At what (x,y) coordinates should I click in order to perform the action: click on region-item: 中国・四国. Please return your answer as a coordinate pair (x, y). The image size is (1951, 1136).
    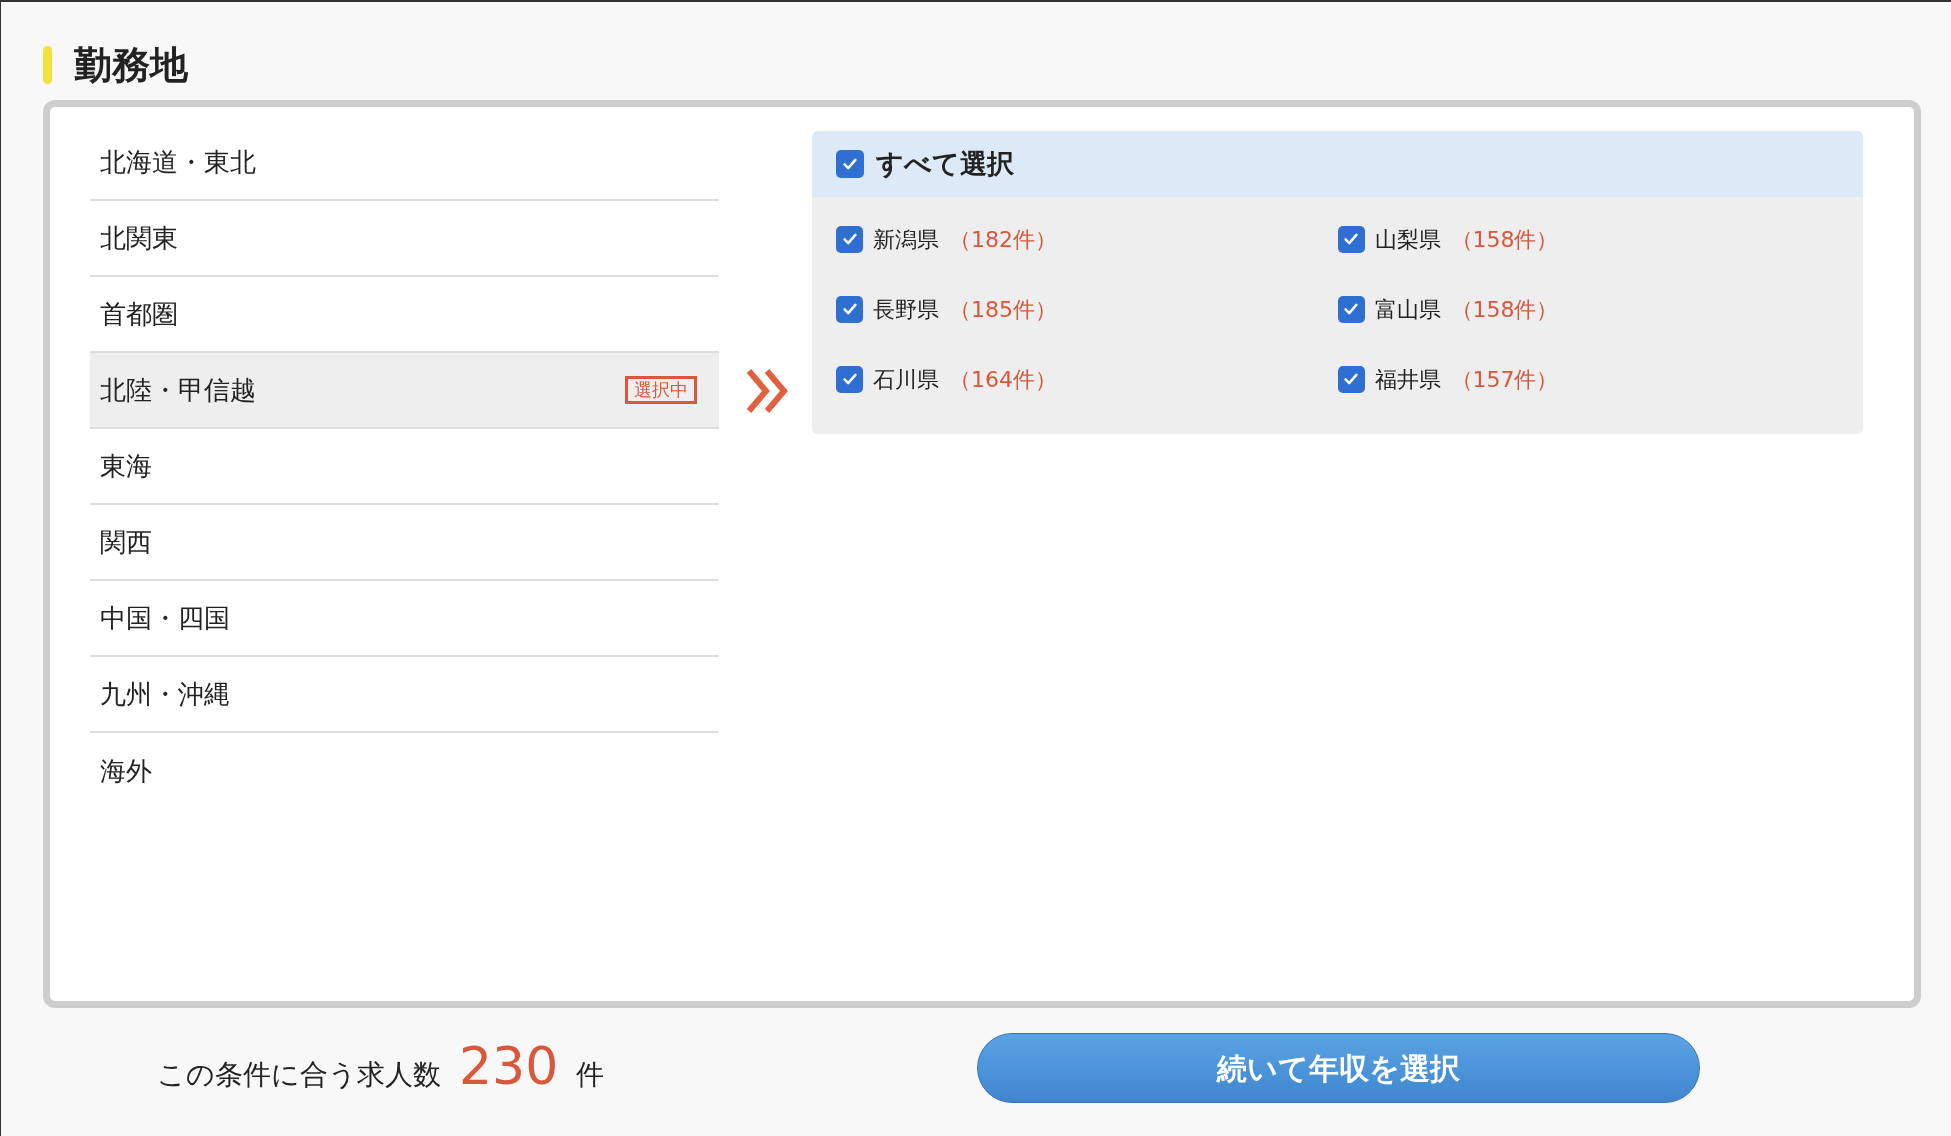
    Looking at the image, I should click on (404, 619).